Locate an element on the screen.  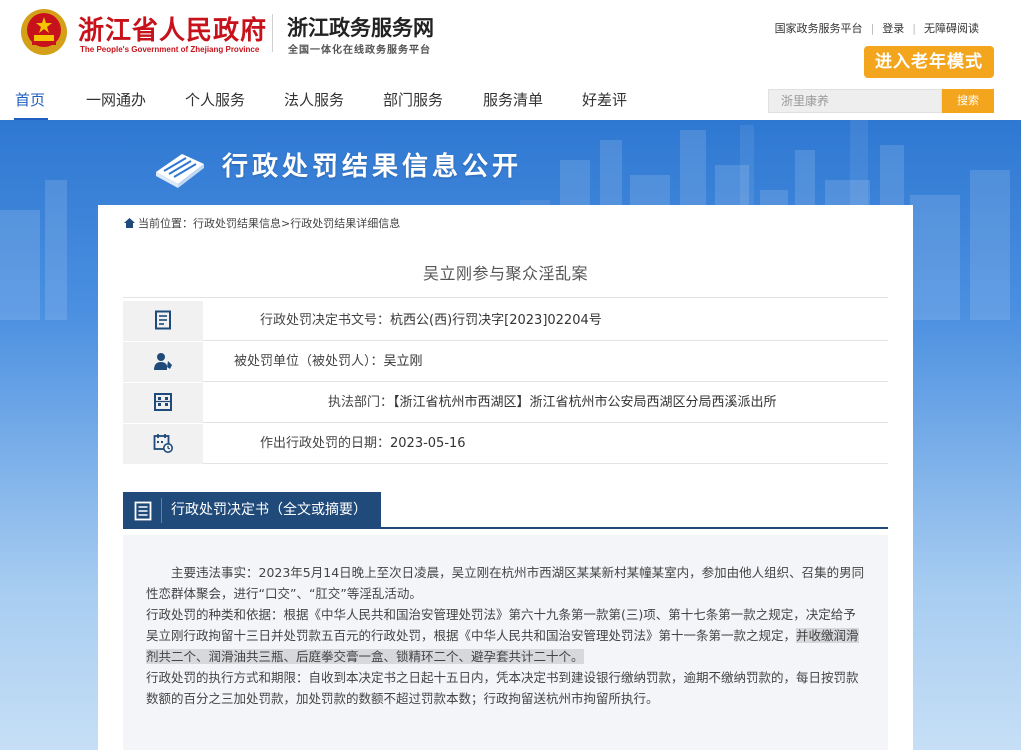
calendar-icon is located at coordinates (163, 443).